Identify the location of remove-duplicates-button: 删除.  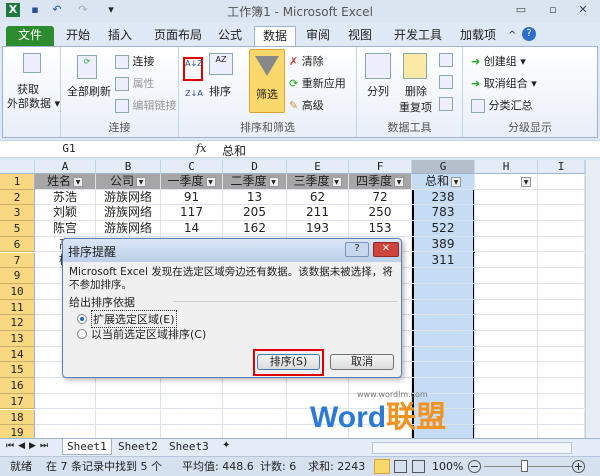
(416, 91).